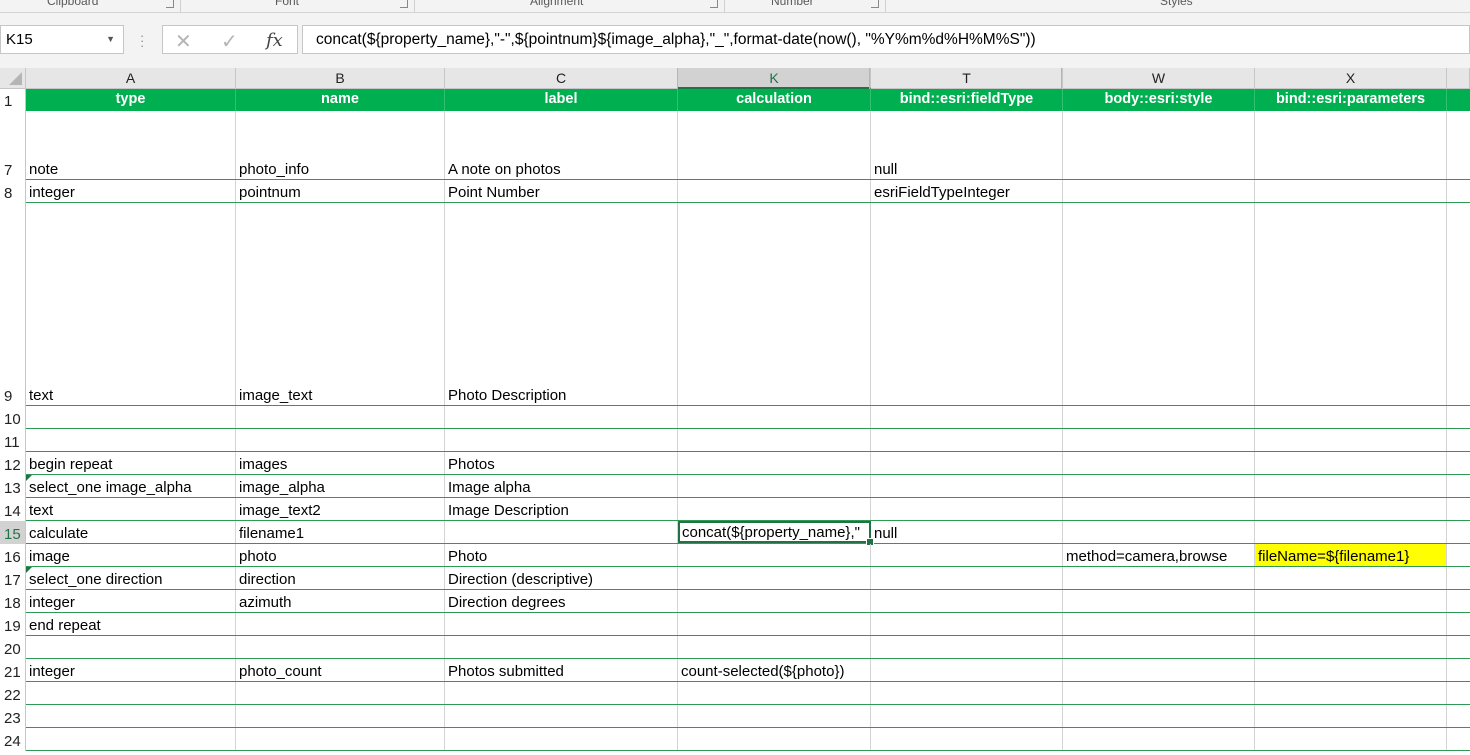 This screenshot has width=1470, height=755. Describe the element at coordinates (340, 555) in the screenshot. I see `cell-b16: photo` at that location.